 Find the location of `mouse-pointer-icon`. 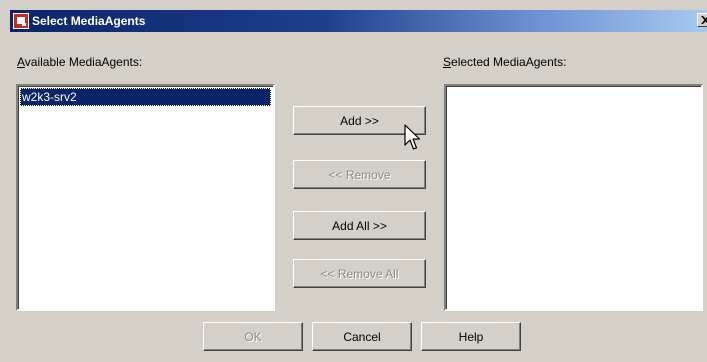

mouse-pointer-icon is located at coordinates (413, 138).